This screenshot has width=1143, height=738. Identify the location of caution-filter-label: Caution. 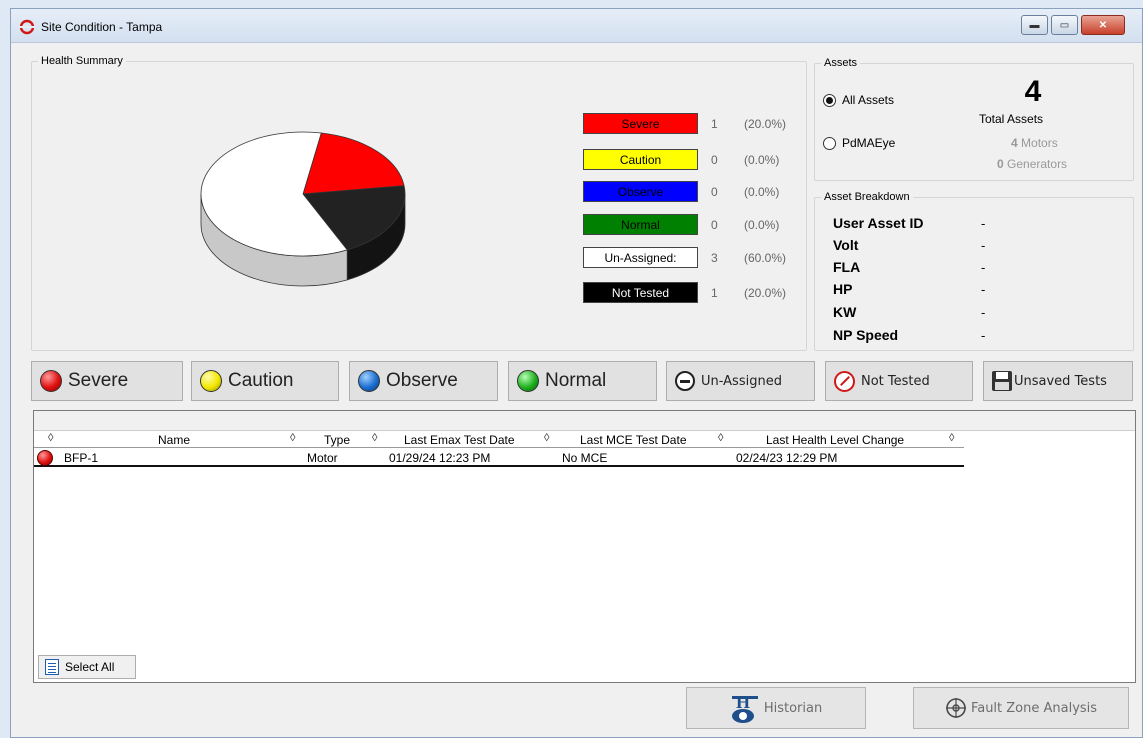
(261, 380).